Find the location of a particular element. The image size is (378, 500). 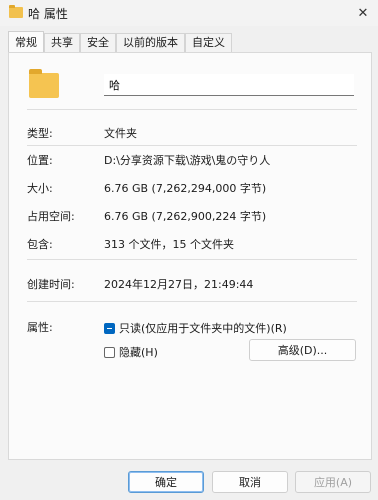

attributes-label: 属性: is located at coordinates (40, 327).